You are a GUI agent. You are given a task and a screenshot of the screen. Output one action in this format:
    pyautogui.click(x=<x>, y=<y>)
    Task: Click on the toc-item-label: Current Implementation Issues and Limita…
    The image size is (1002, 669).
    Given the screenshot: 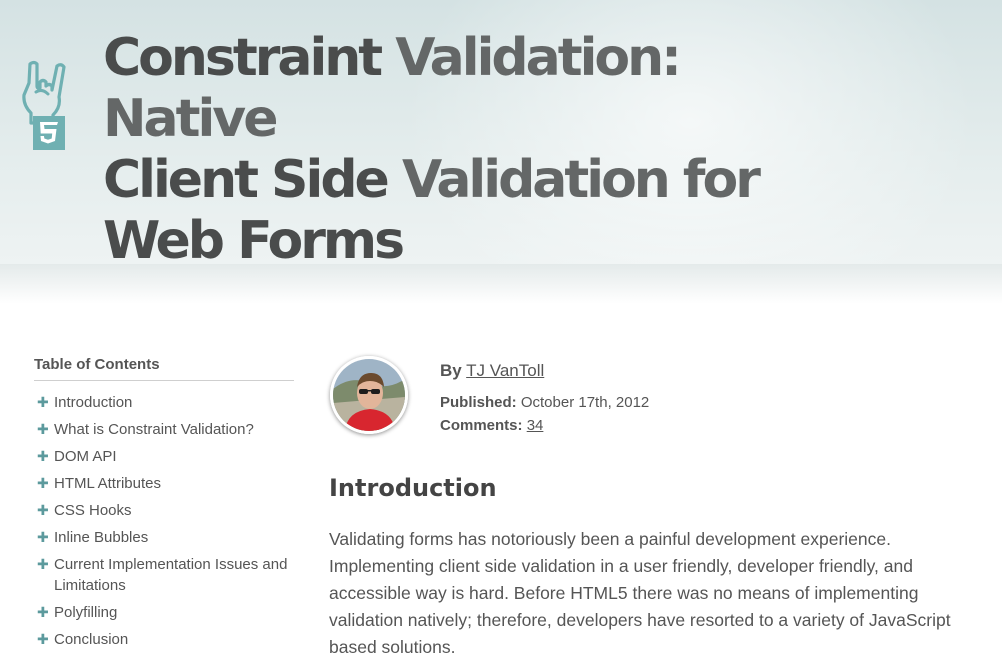 What is the action you would take?
    pyautogui.click(x=170, y=575)
    